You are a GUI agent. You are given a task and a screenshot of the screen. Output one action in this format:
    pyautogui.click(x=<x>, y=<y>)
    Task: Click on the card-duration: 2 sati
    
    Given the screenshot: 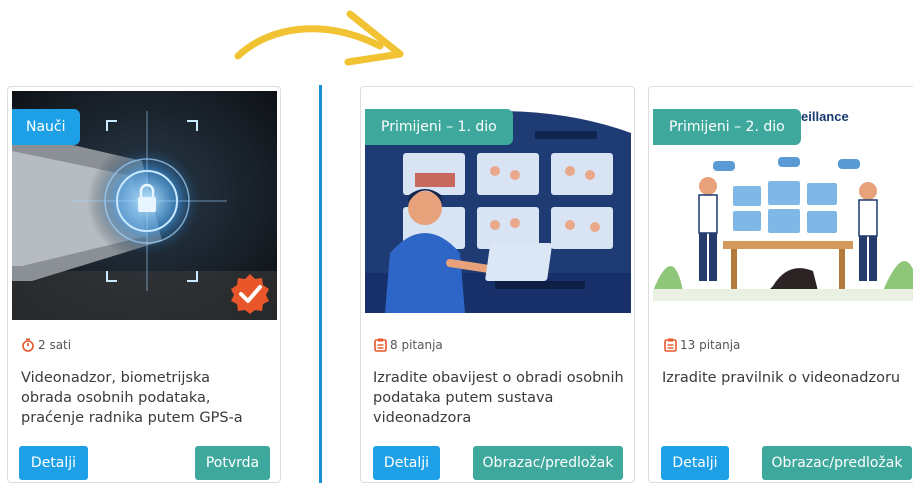 What is the action you would take?
    pyautogui.click(x=46, y=345)
    